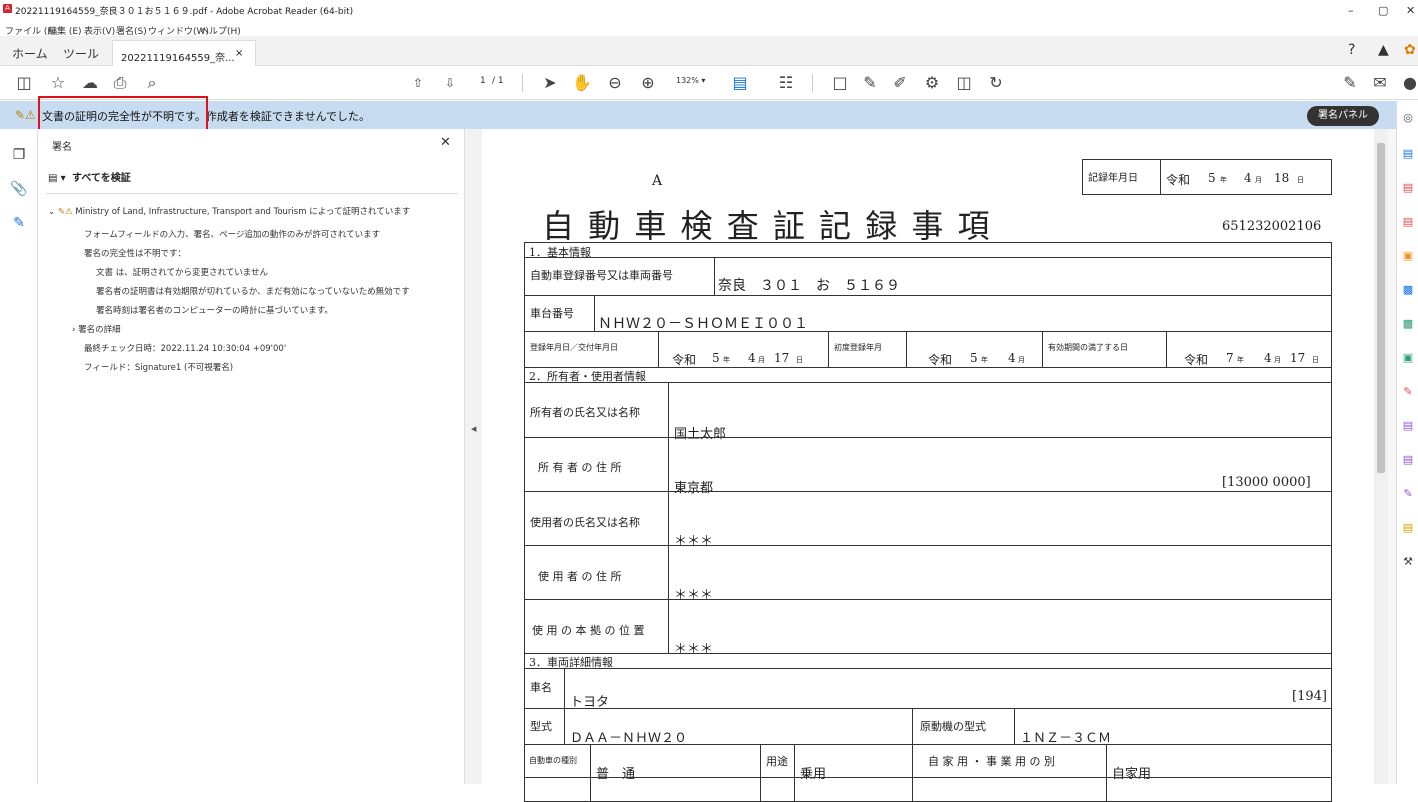  Describe the element at coordinates (690, 80) in the screenshot. I see `zoom-dropdown: 132% ▾` at that location.